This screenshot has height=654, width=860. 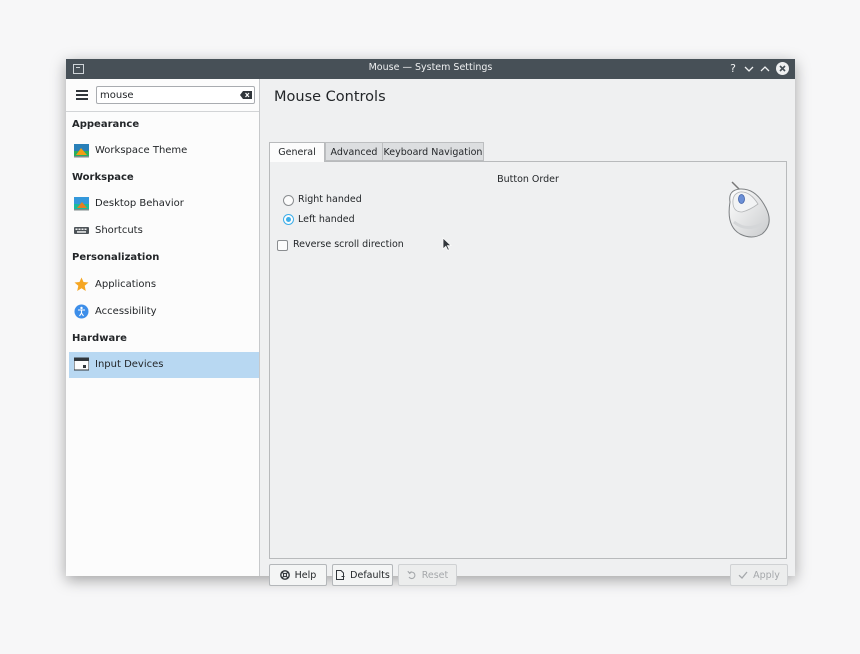 I want to click on left-handed-label: Left handed, so click(x=326, y=219).